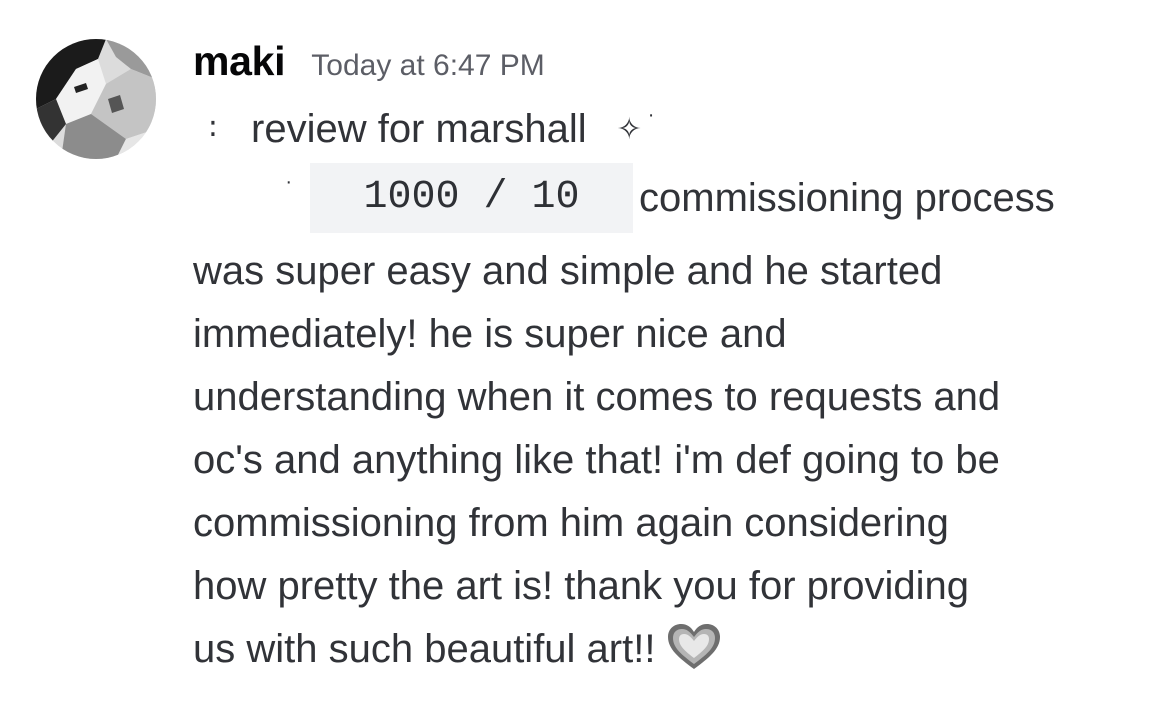  Describe the element at coordinates (847, 197) in the screenshot. I see `message-text: commissioning process` at that location.